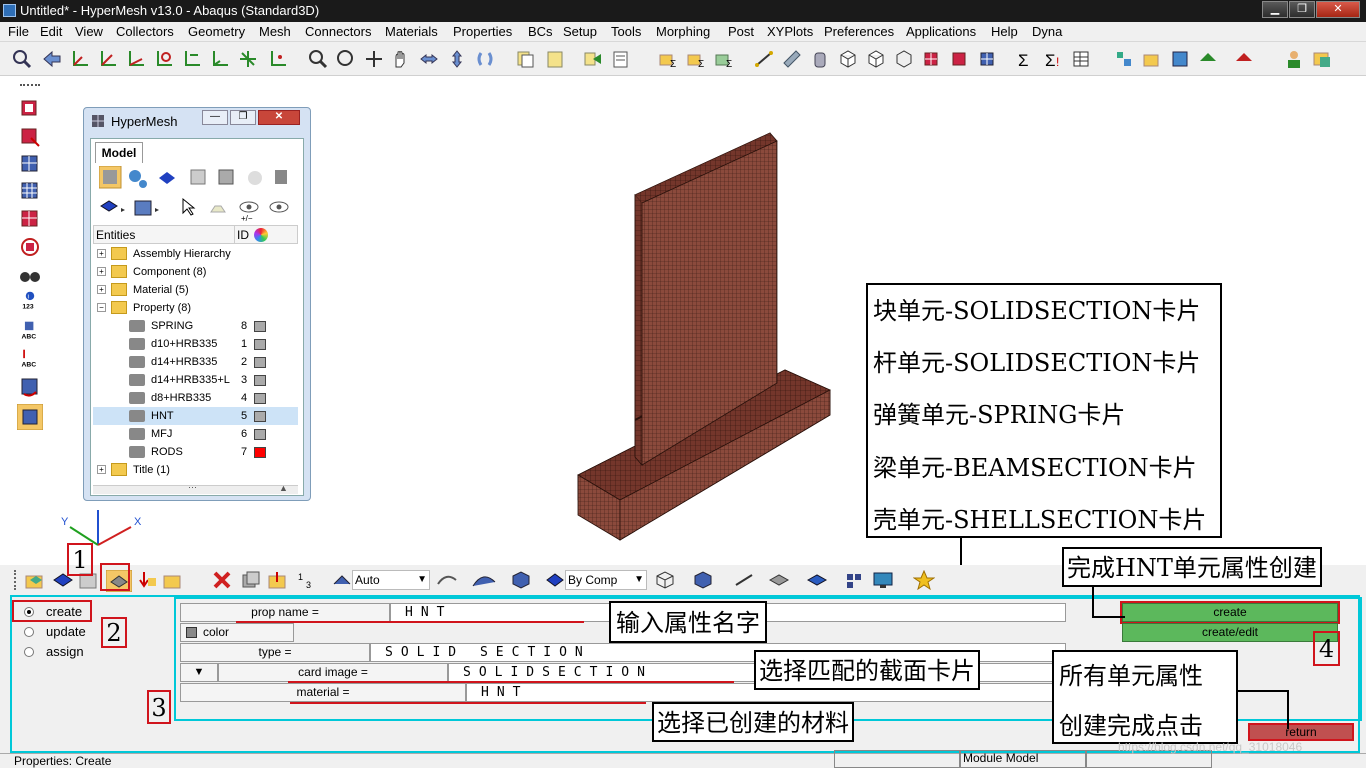 The height and width of the screenshot is (768, 1366). I want to click on hm-restore-button: ❐, so click(243, 117).